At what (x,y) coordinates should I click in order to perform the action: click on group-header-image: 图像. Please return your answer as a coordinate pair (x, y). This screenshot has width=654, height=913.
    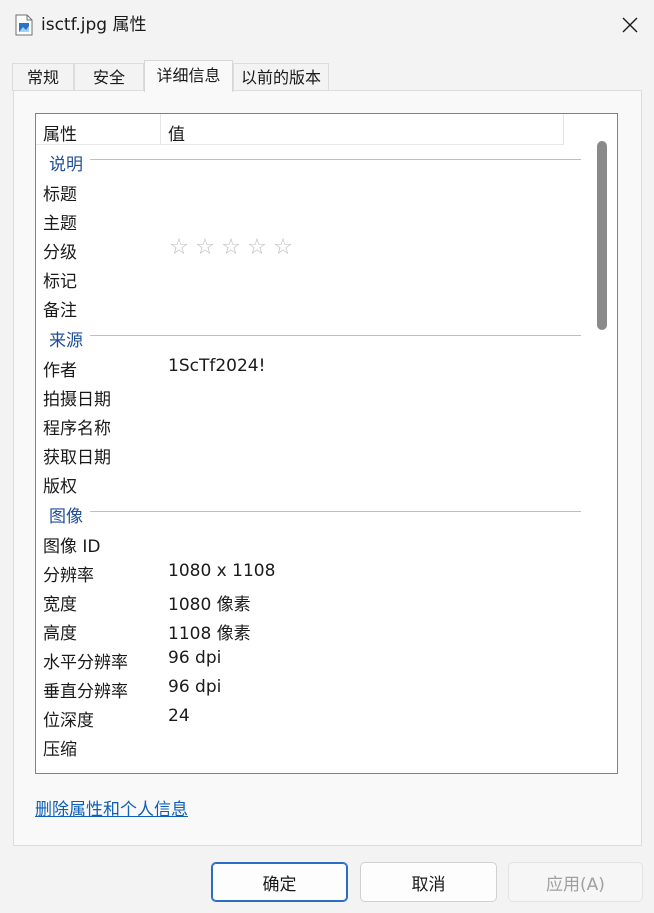
    Looking at the image, I should click on (313, 512).